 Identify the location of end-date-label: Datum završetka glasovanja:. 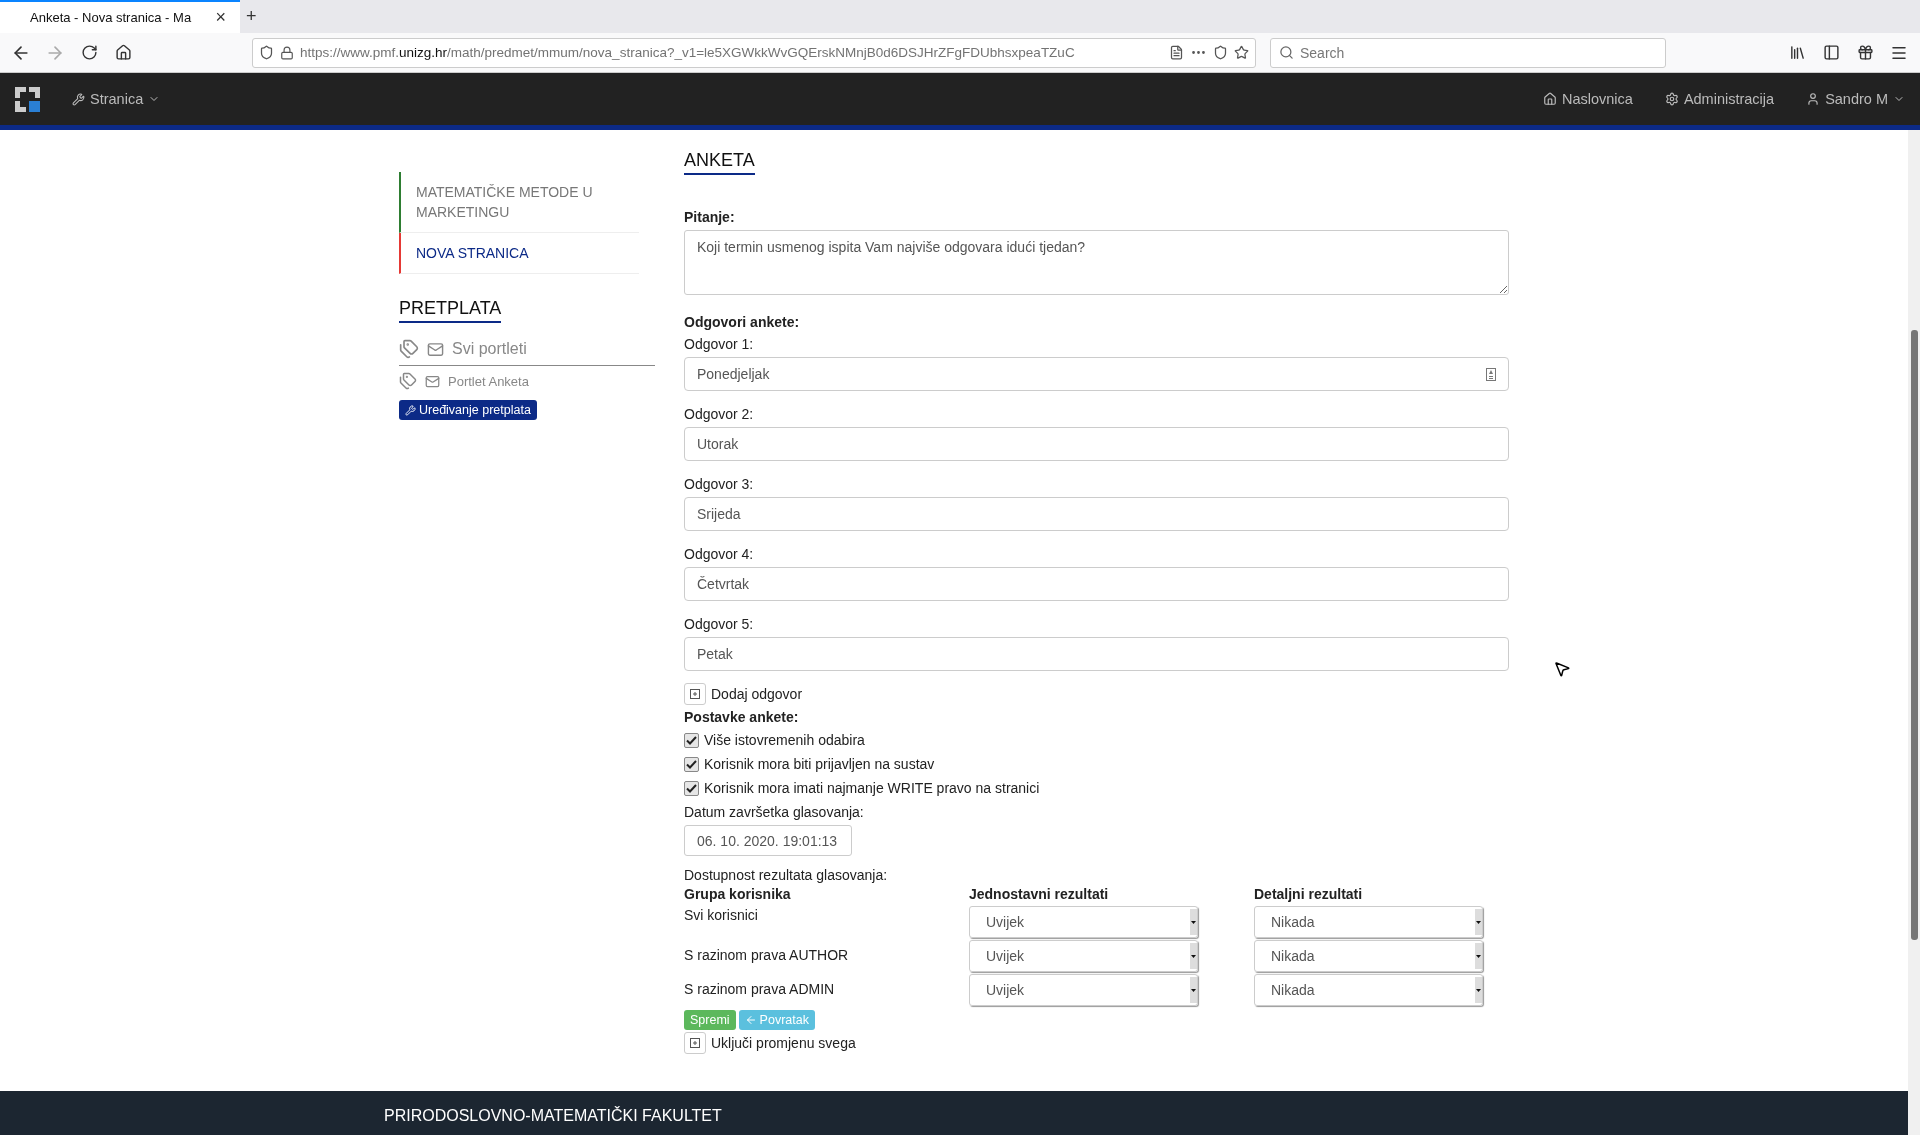
(774, 812).